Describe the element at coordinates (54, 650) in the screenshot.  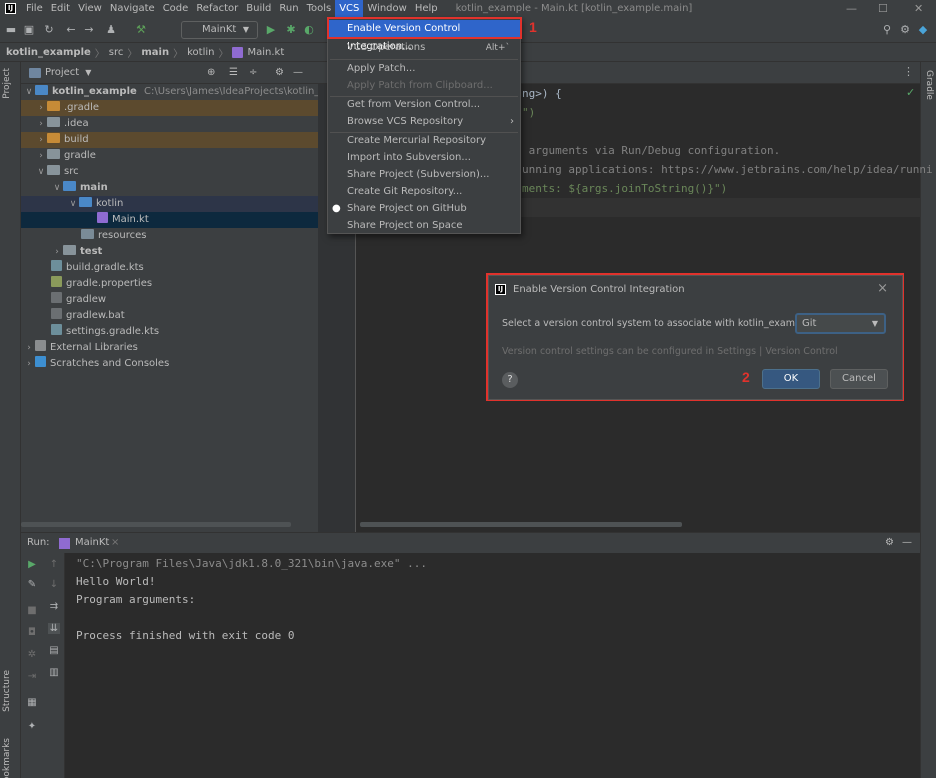
I see `print-icon: ▤` at that location.